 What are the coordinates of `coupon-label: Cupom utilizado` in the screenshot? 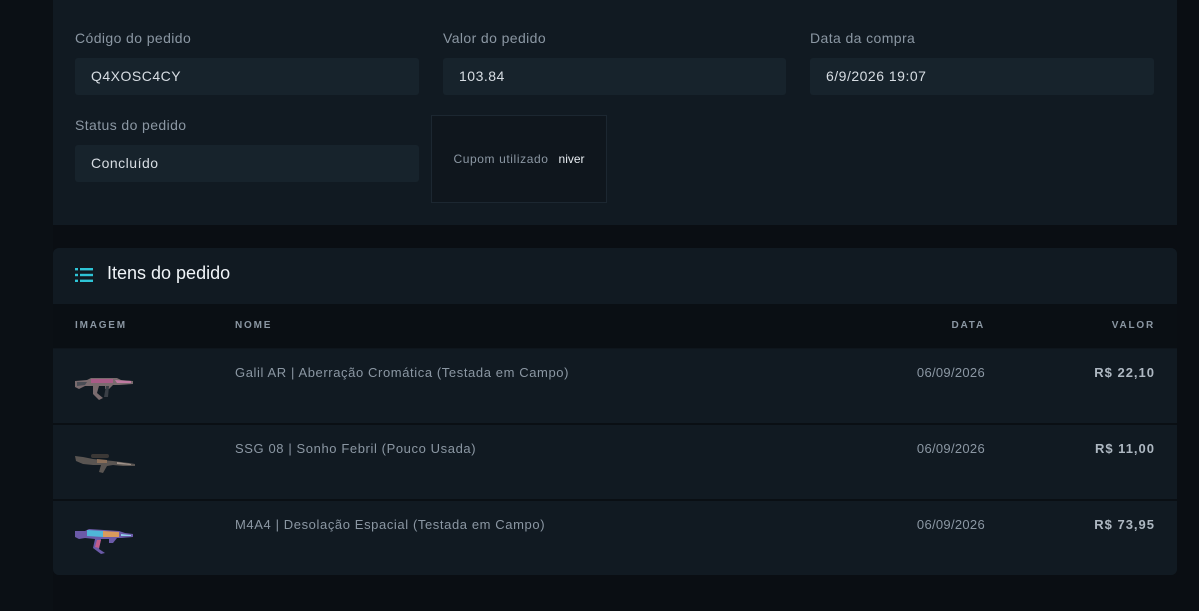 It's located at (501, 159).